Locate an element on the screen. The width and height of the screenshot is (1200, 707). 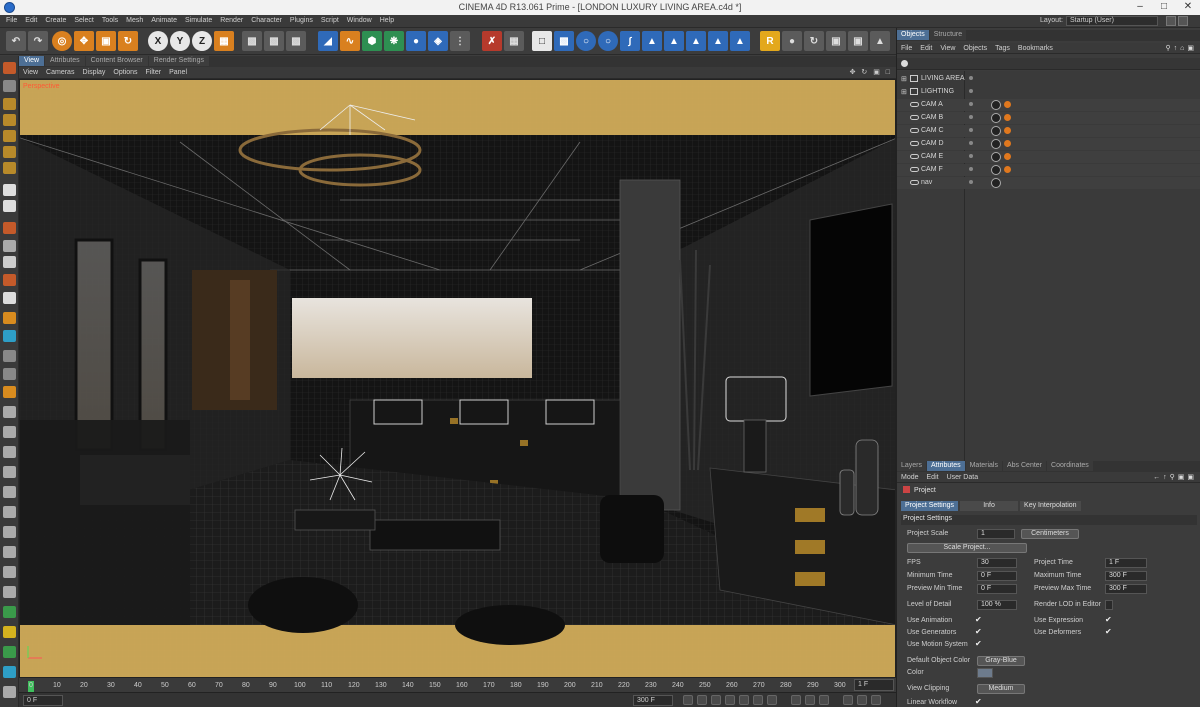
menu-tools: Tools is located at coordinates (110, 19).